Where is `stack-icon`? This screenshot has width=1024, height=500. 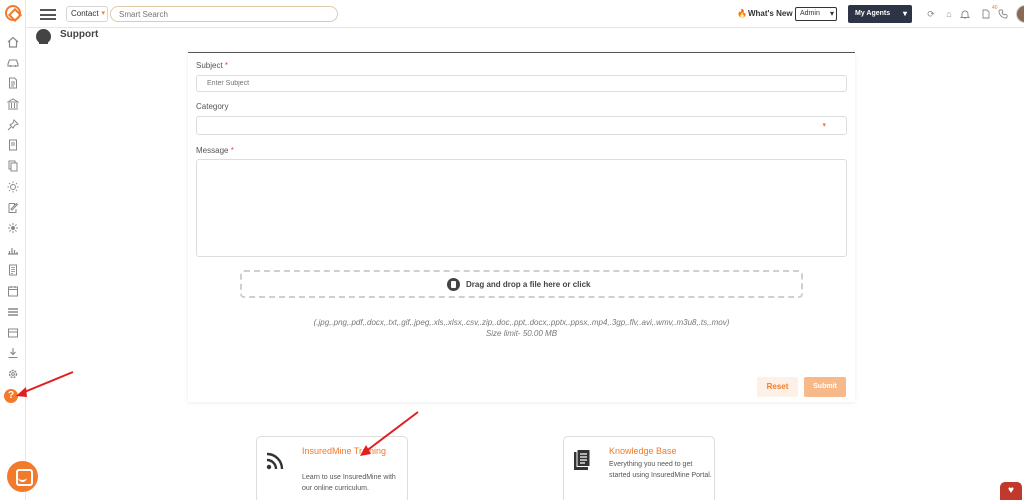
stack-icon is located at coordinates (13, 312).